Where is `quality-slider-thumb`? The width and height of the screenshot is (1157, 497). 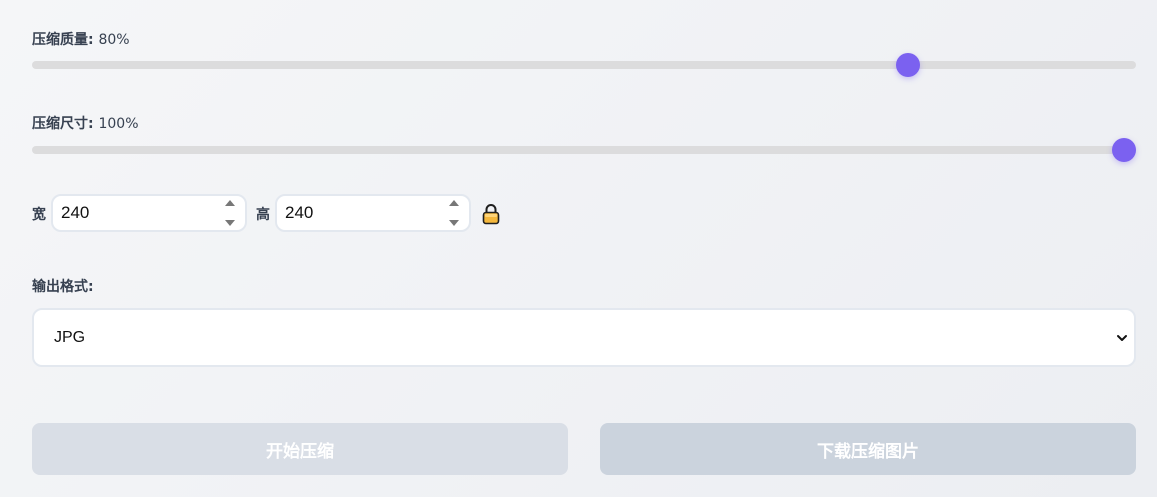 quality-slider-thumb is located at coordinates (908, 65).